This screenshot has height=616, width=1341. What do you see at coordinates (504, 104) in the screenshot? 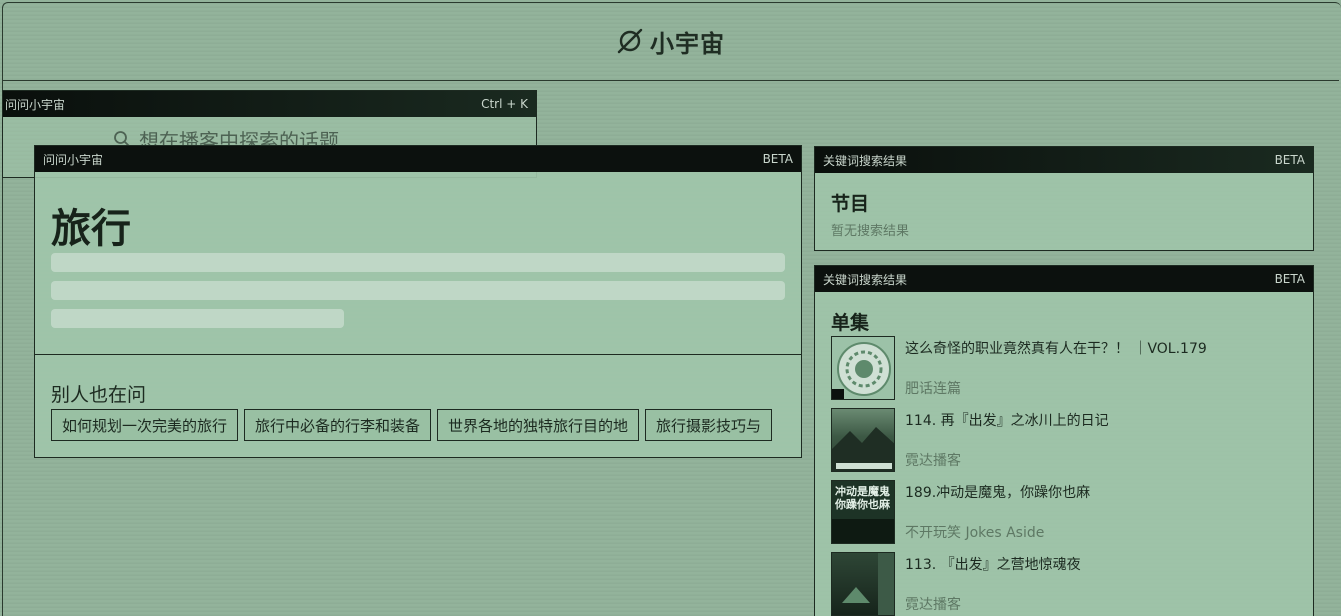
I see `shortcut-hint: Ctrl + K` at bounding box center [504, 104].